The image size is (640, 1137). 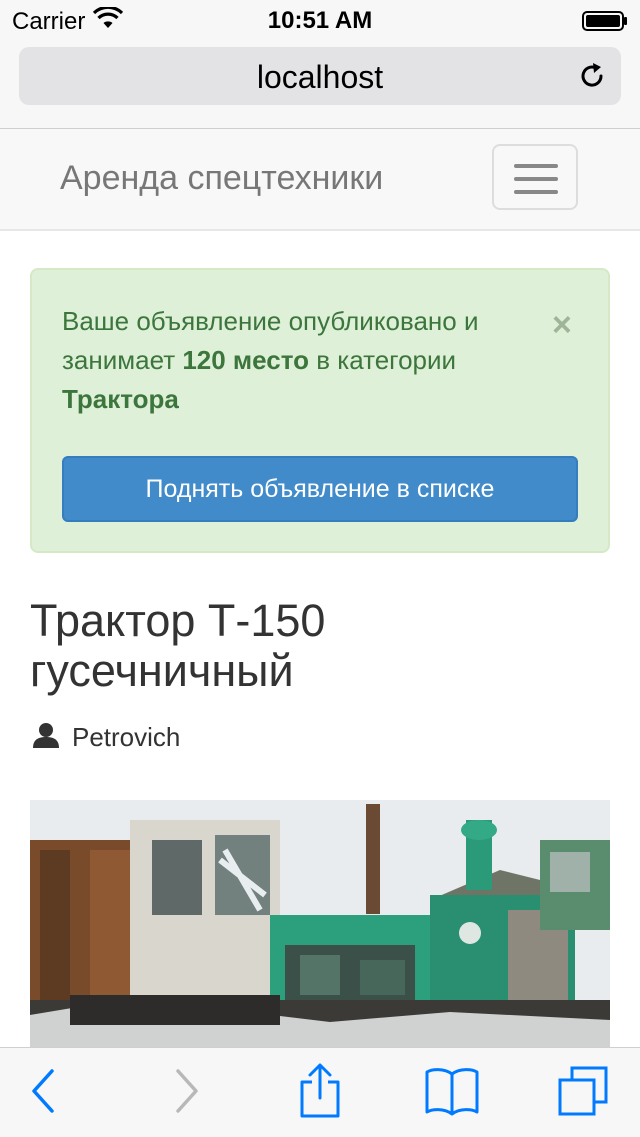 What do you see at coordinates (452, 1094) in the screenshot?
I see `bookmarks-icon` at bounding box center [452, 1094].